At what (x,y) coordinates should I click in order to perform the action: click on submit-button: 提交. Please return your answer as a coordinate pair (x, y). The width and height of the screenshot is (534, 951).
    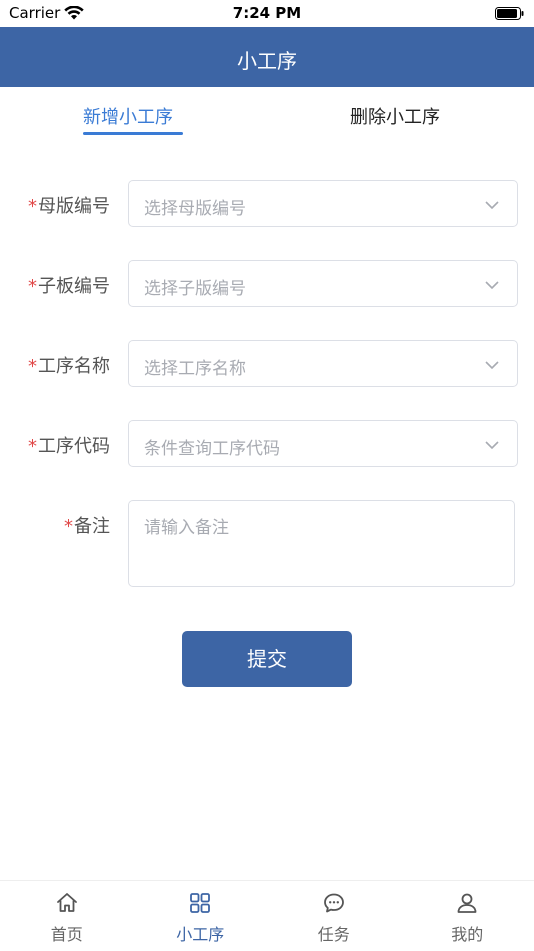
    Looking at the image, I should click on (267, 659).